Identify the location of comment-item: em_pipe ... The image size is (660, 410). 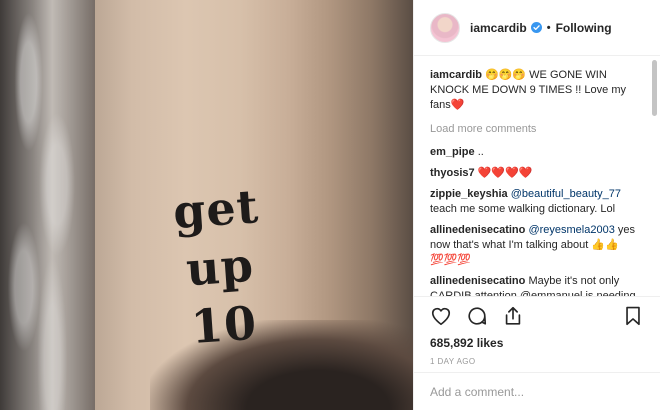
(536, 152).